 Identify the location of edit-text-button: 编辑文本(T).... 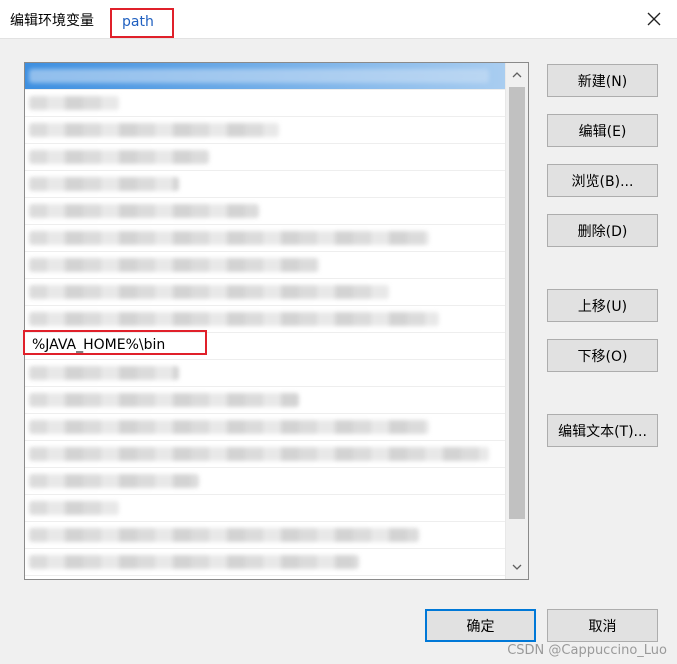
(602, 430).